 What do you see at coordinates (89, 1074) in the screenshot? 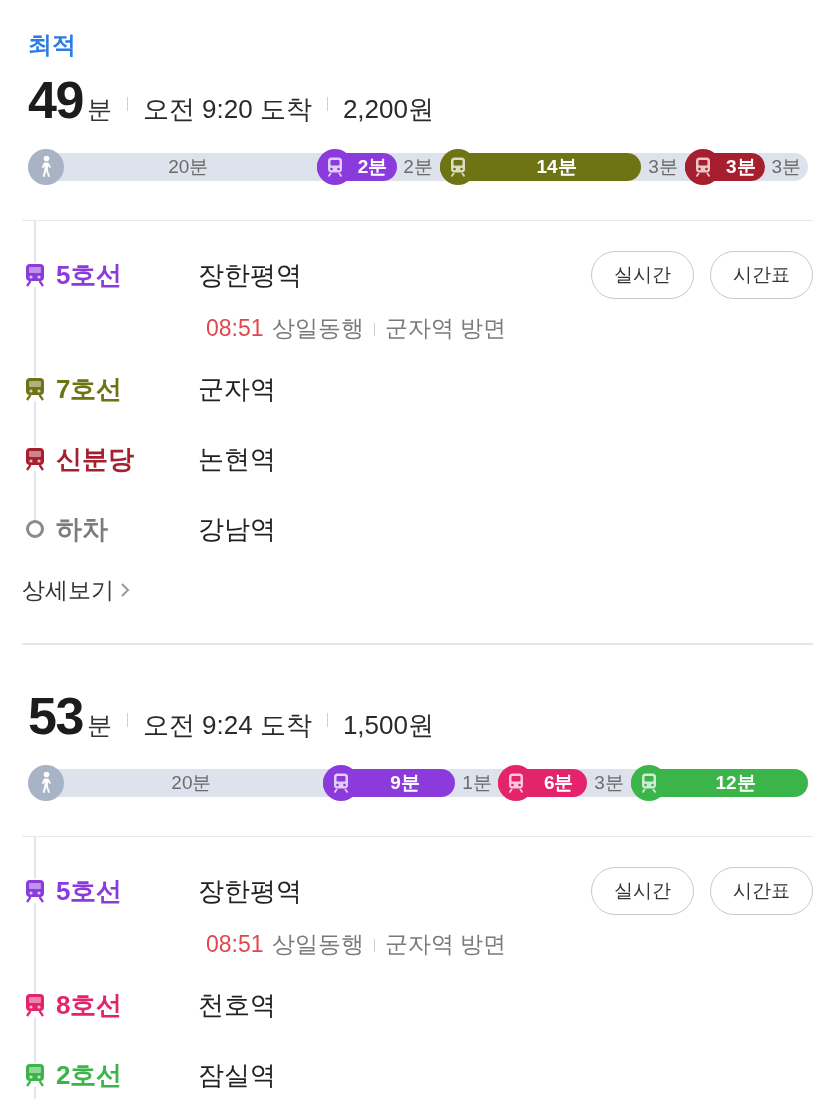
I see `line-name: 2호선` at bounding box center [89, 1074].